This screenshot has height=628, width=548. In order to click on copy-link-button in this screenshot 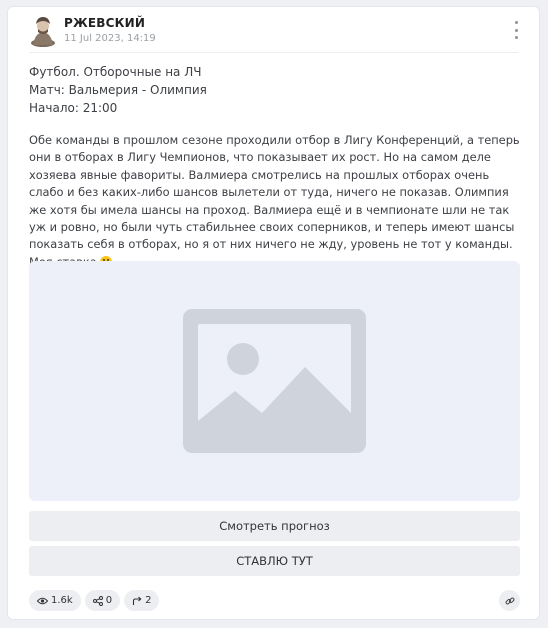, I will do `click(509, 600)`.